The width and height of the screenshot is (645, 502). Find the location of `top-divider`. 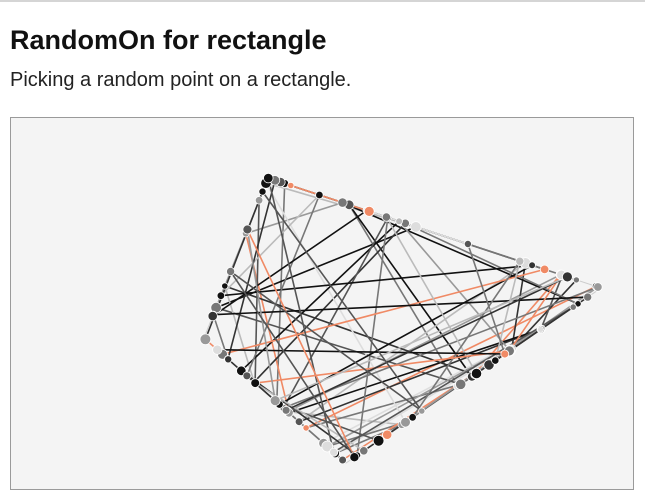

top-divider is located at coordinates (322, 1).